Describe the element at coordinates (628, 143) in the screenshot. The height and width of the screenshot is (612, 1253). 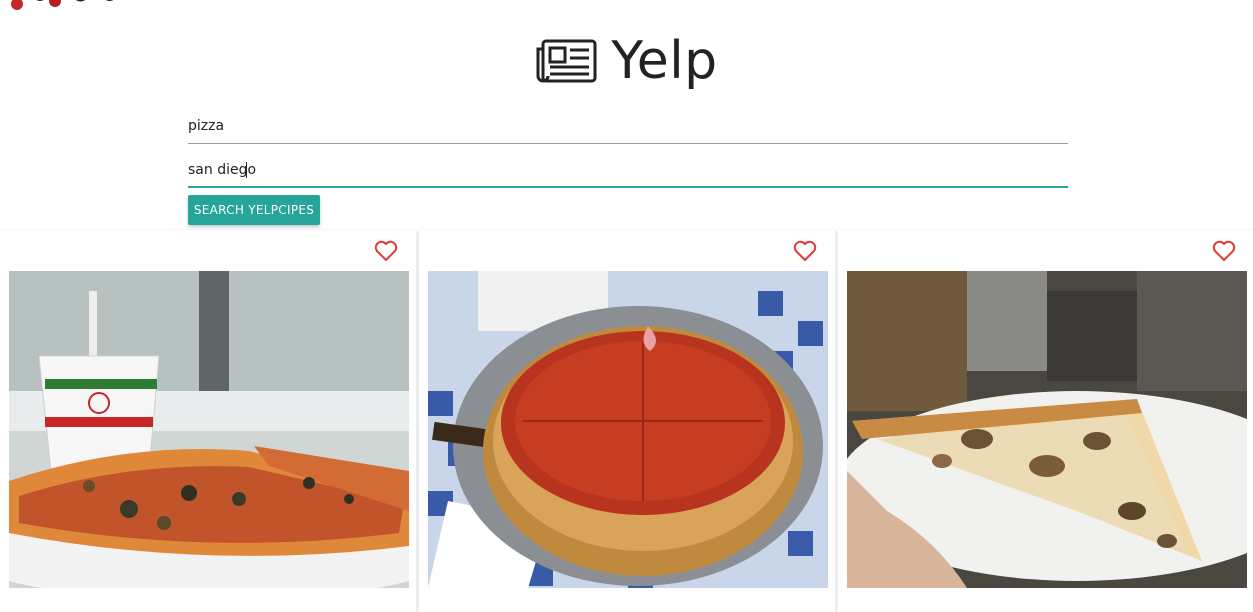
I see `input-underline` at that location.